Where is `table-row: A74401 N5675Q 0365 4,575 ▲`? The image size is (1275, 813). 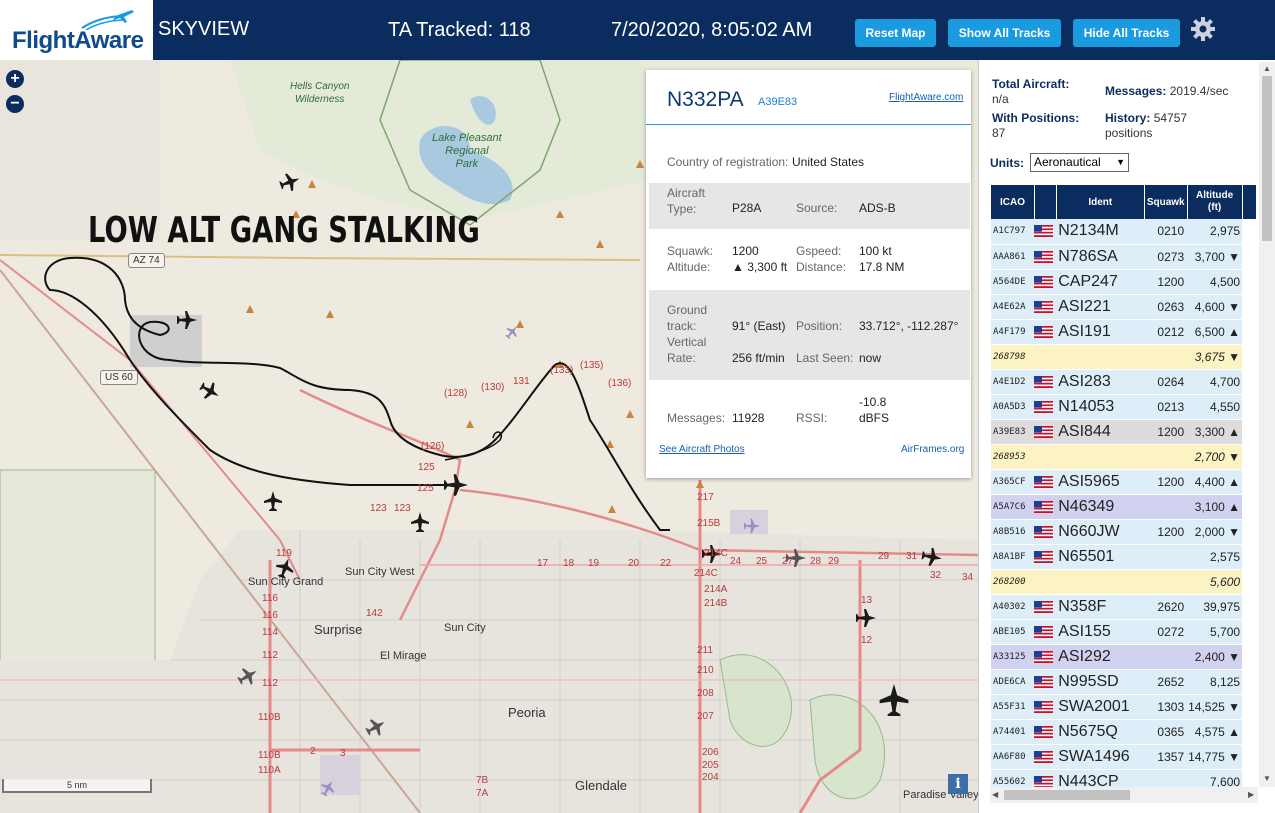 table-row: A74401 N5675Q 0365 4,575 ▲ is located at coordinates (1124, 732).